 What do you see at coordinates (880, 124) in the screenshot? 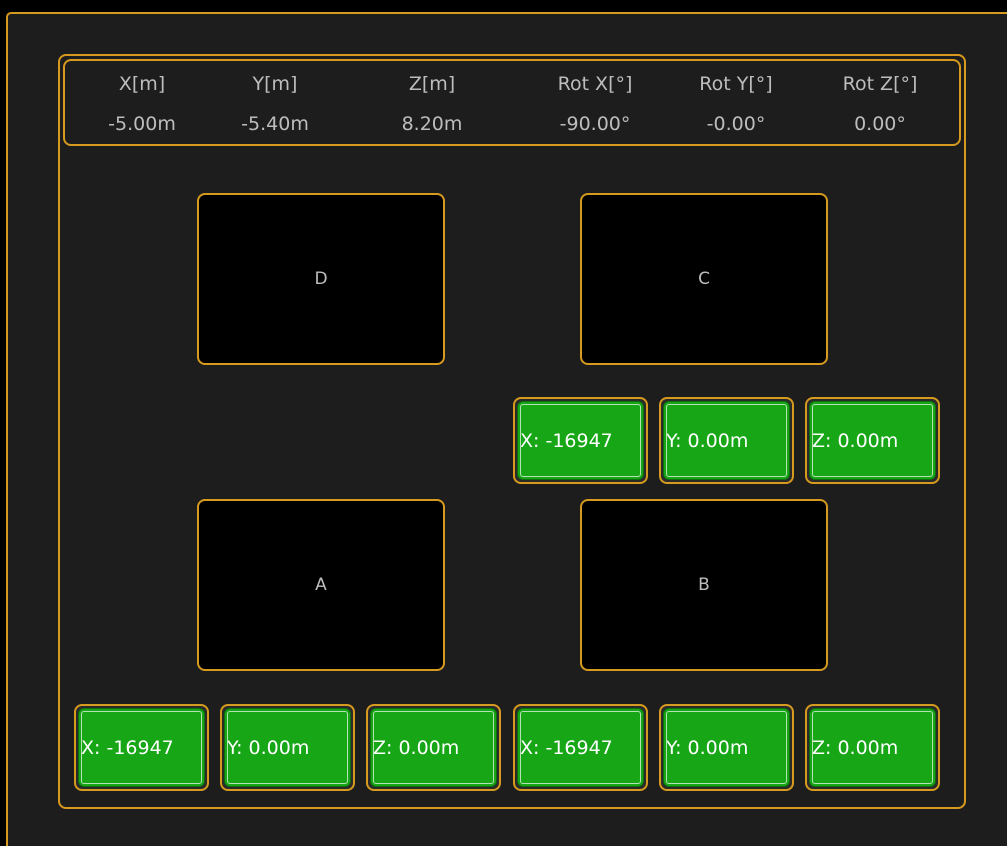
I see `header-value-rot-z: 0.00°` at bounding box center [880, 124].